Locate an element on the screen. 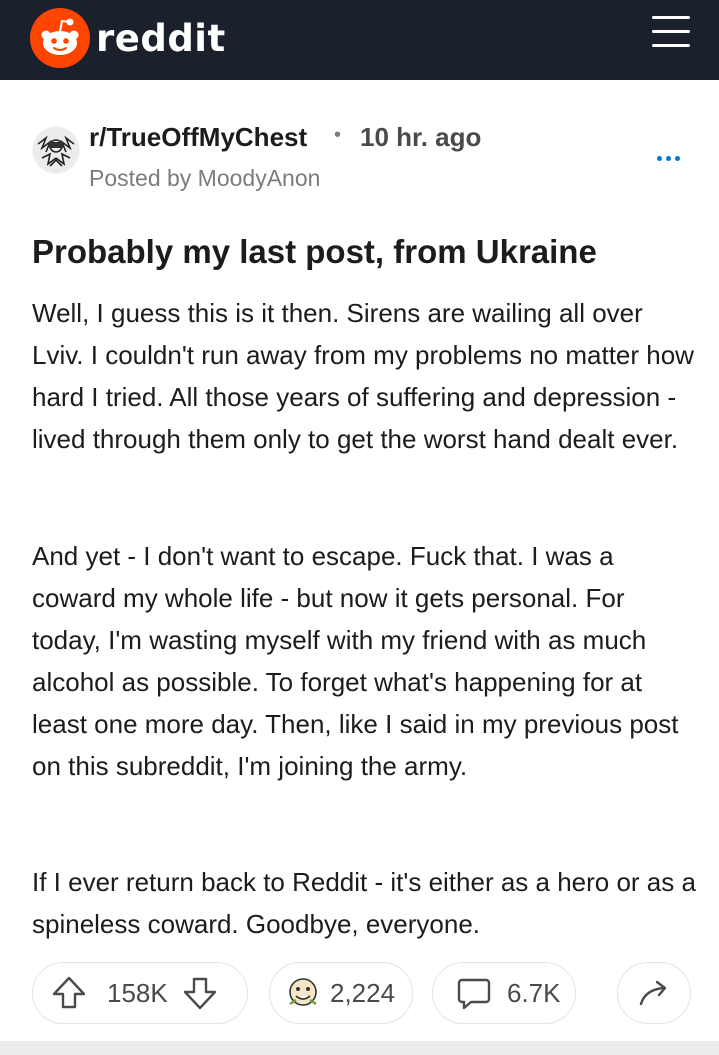  reddit-logo: reddit is located at coordinates (128, 38).